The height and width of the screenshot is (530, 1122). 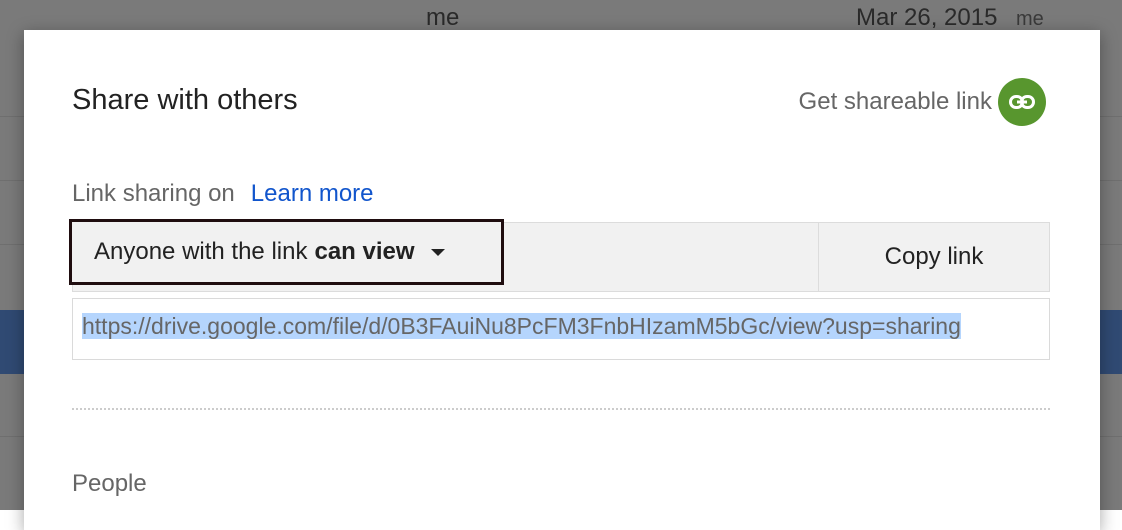 What do you see at coordinates (185, 100) in the screenshot?
I see `dialog-title: Share with others` at bounding box center [185, 100].